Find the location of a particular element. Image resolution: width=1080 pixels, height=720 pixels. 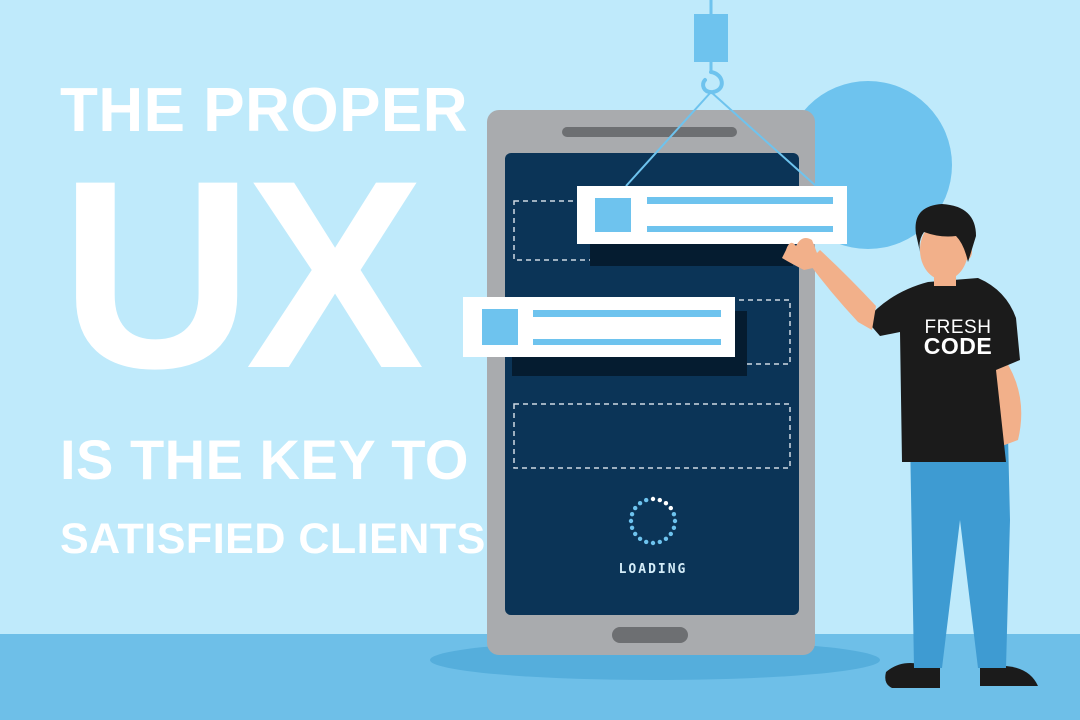

phone-speaker is located at coordinates (649, 132).